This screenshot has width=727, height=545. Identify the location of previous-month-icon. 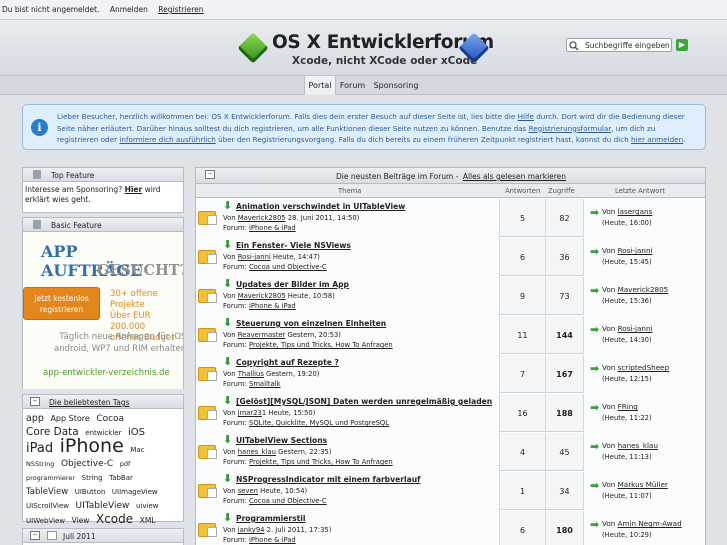
(52, 535).